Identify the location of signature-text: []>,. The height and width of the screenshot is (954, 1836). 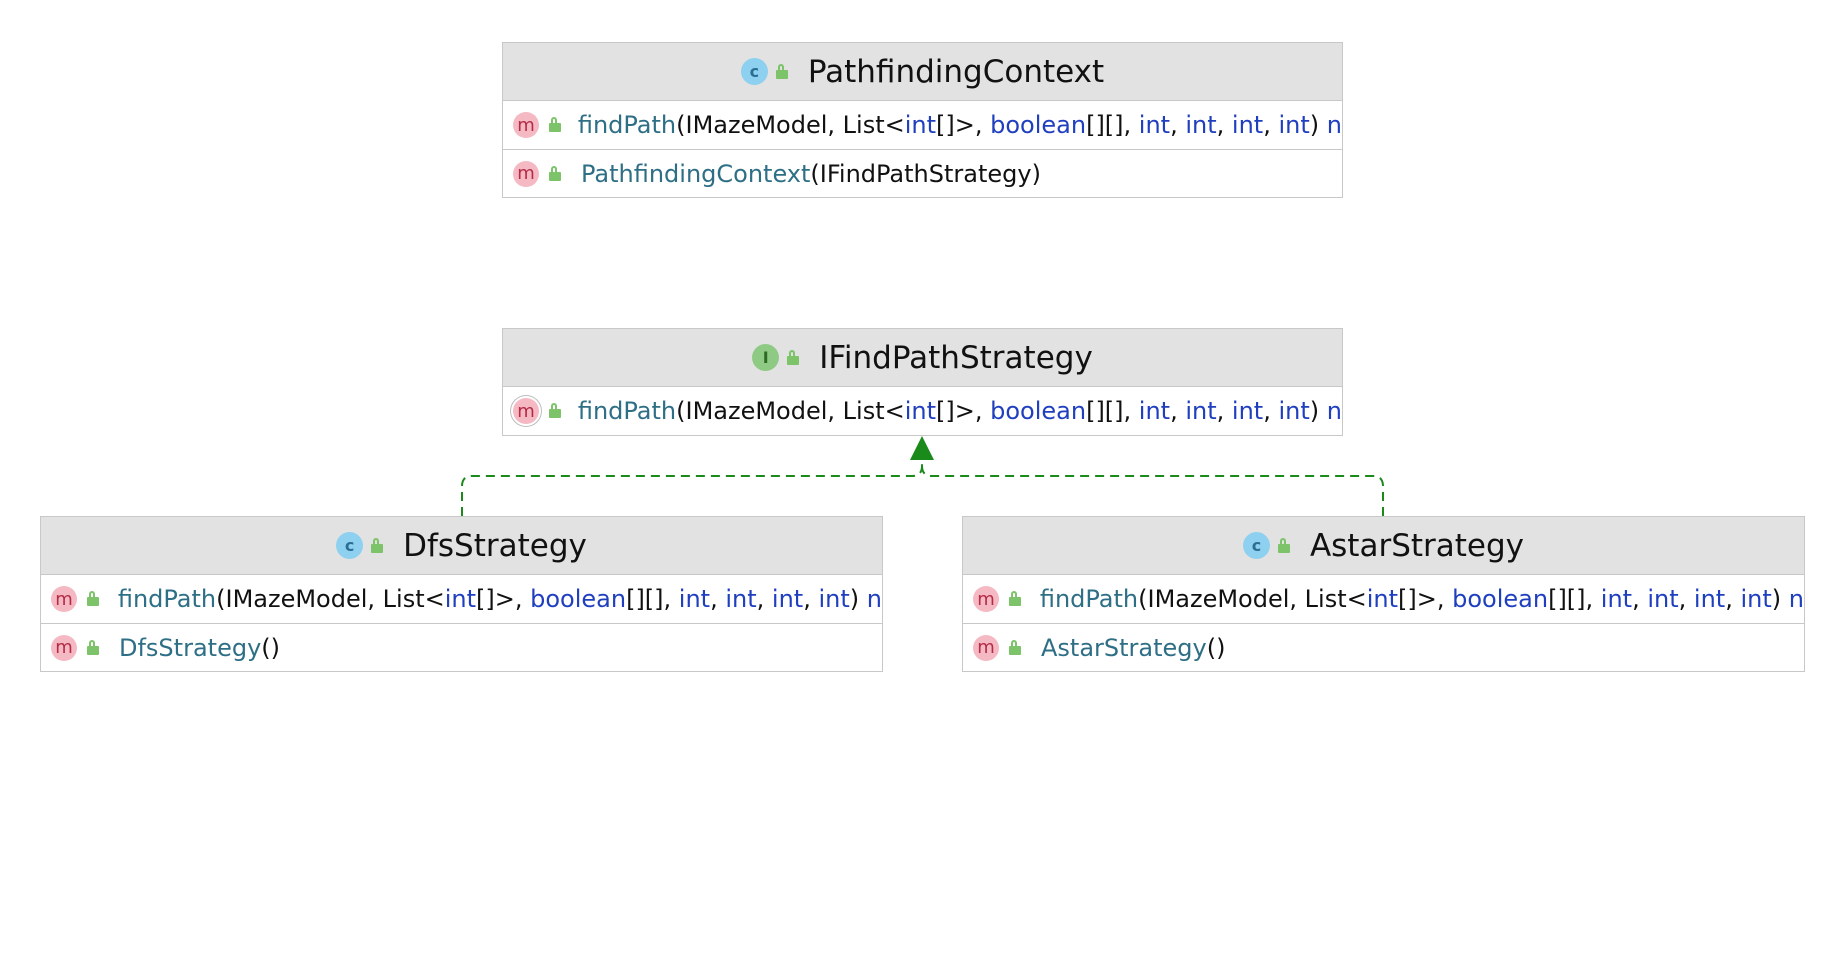
(963, 411).